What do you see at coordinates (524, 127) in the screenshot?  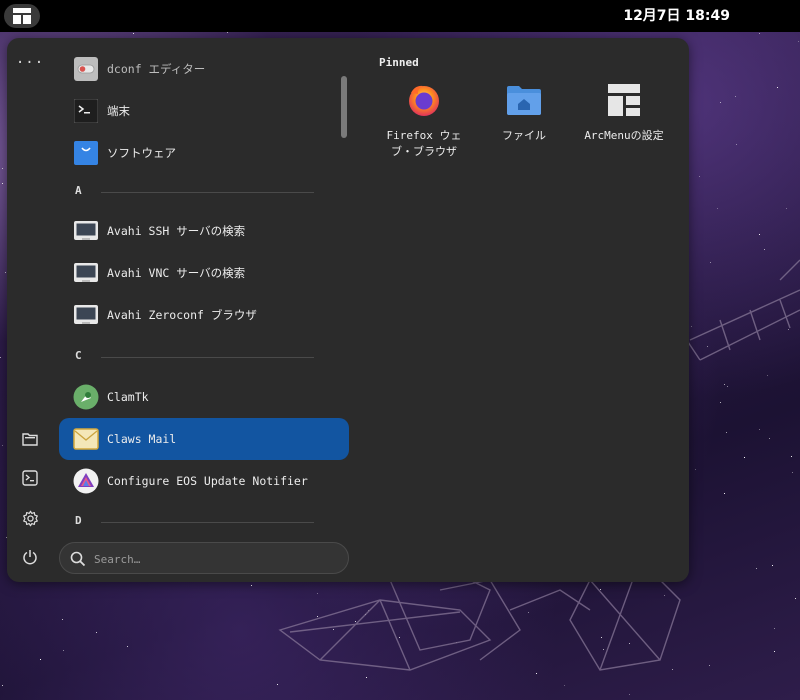 I see `pinned-item-files: ファイル` at bounding box center [524, 127].